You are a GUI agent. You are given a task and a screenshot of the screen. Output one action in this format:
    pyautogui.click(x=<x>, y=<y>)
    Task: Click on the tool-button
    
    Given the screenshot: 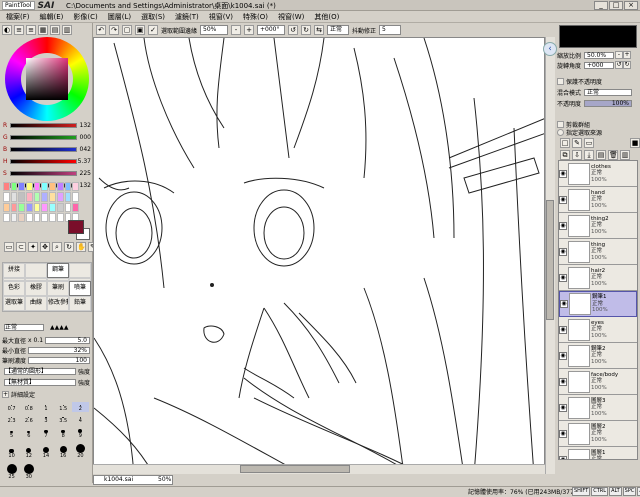 What is the action you would take?
    pyautogui.click(x=80, y=270)
    